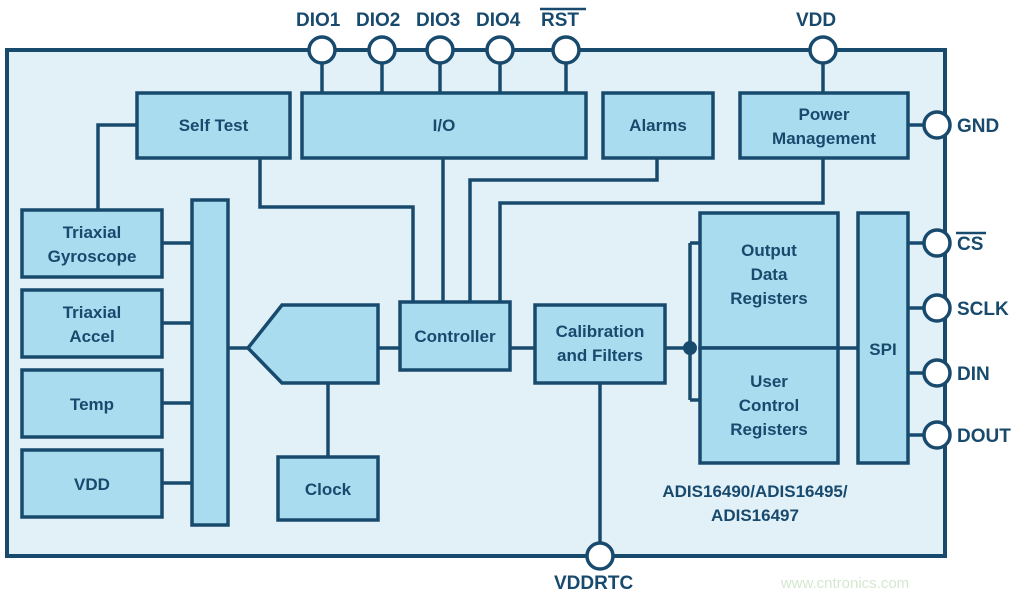 This screenshot has width=1031, height=598. I want to click on block-temp: Temp, so click(92, 403).